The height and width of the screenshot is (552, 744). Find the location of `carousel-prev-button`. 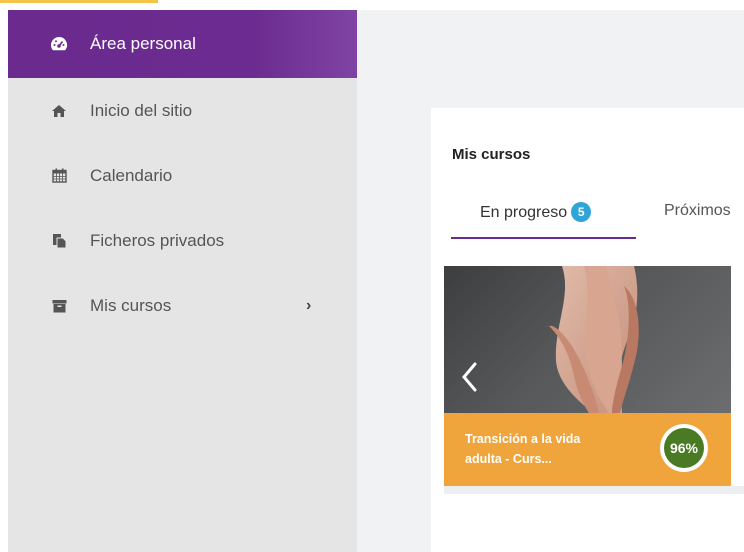

carousel-prev-button is located at coordinates (470, 377).